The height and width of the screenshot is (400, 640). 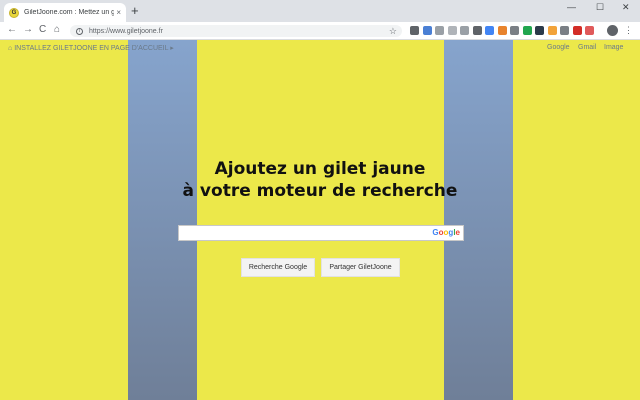 I want to click on browser-toolbar: ← → C ⌂ i https://www.giletjoone.fr ☆ ⋮, so click(x=320, y=31).